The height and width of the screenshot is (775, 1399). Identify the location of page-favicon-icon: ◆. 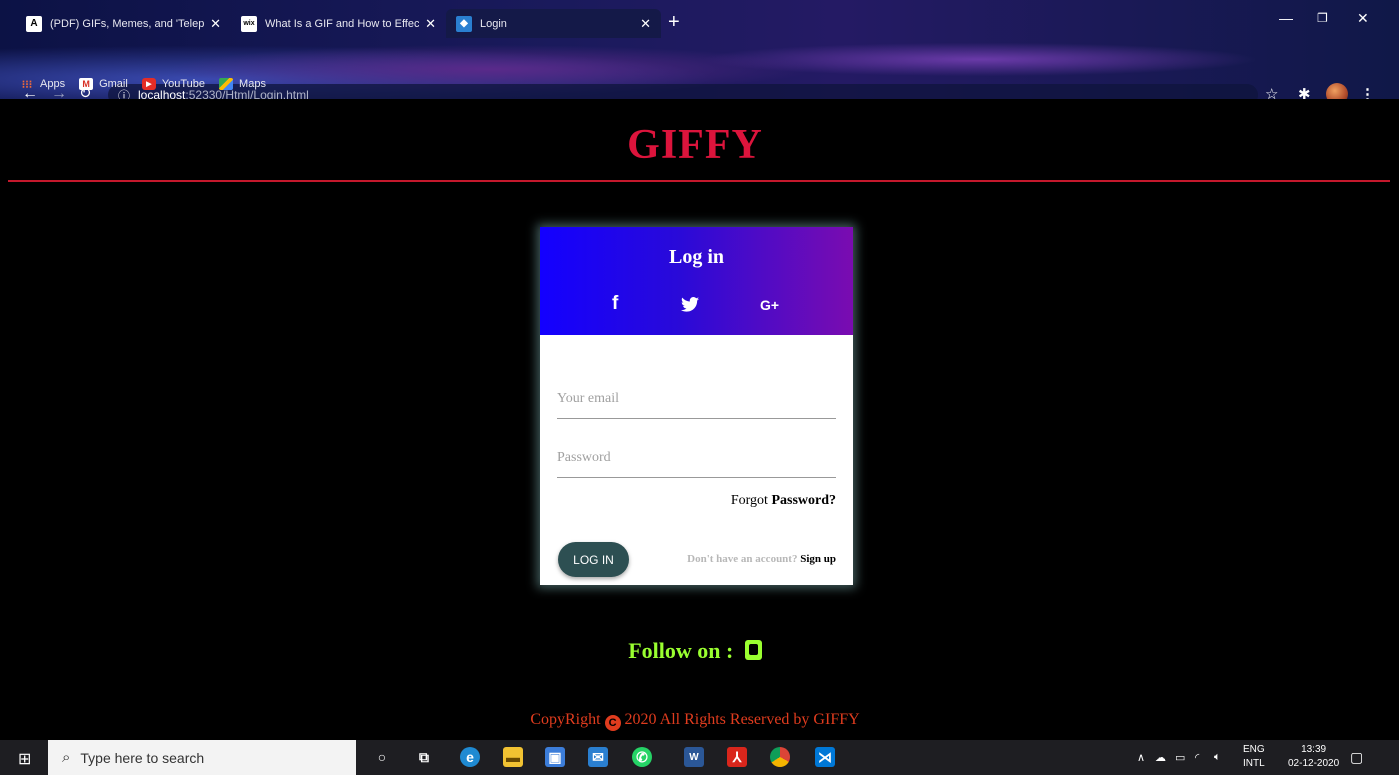
(464, 23).